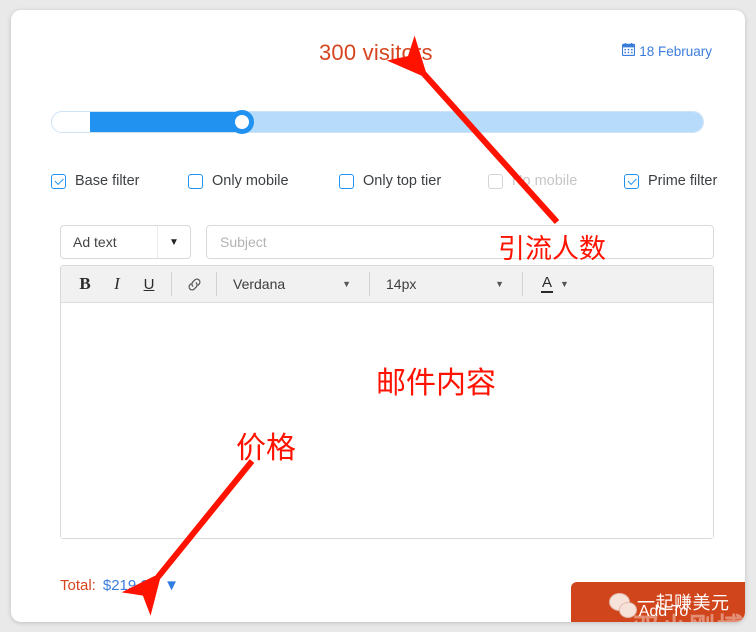  What do you see at coordinates (446, 284) in the screenshot?
I see `font-size-select: 14px ▼` at bounding box center [446, 284].